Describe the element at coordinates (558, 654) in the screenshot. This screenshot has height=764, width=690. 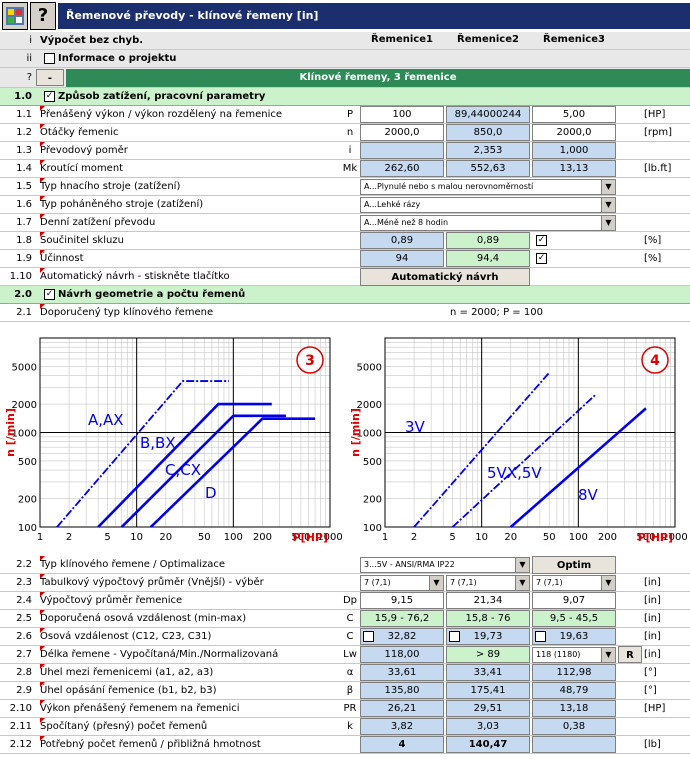
I see `select-value: 118 (1180)` at that location.